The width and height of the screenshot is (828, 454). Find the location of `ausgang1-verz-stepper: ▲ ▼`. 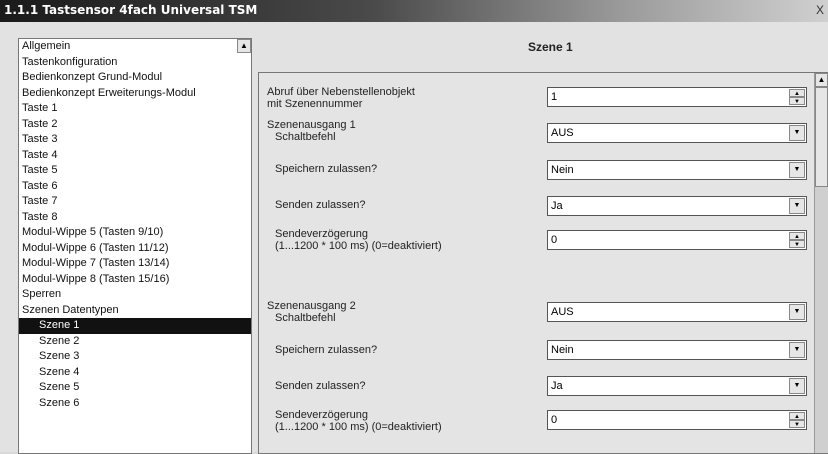

ausgang1-verz-stepper: ▲ ▼ is located at coordinates (797, 240).